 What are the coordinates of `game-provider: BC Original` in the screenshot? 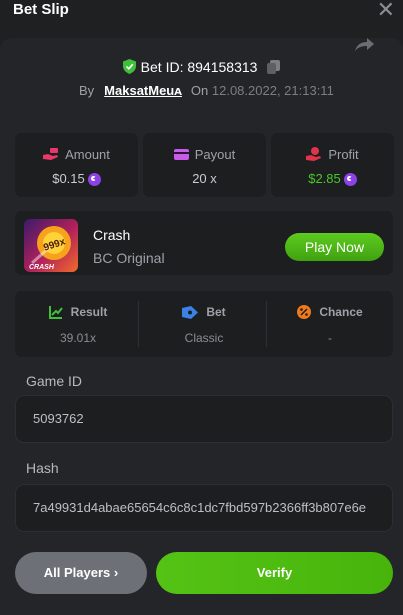 It's located at (129, 258).